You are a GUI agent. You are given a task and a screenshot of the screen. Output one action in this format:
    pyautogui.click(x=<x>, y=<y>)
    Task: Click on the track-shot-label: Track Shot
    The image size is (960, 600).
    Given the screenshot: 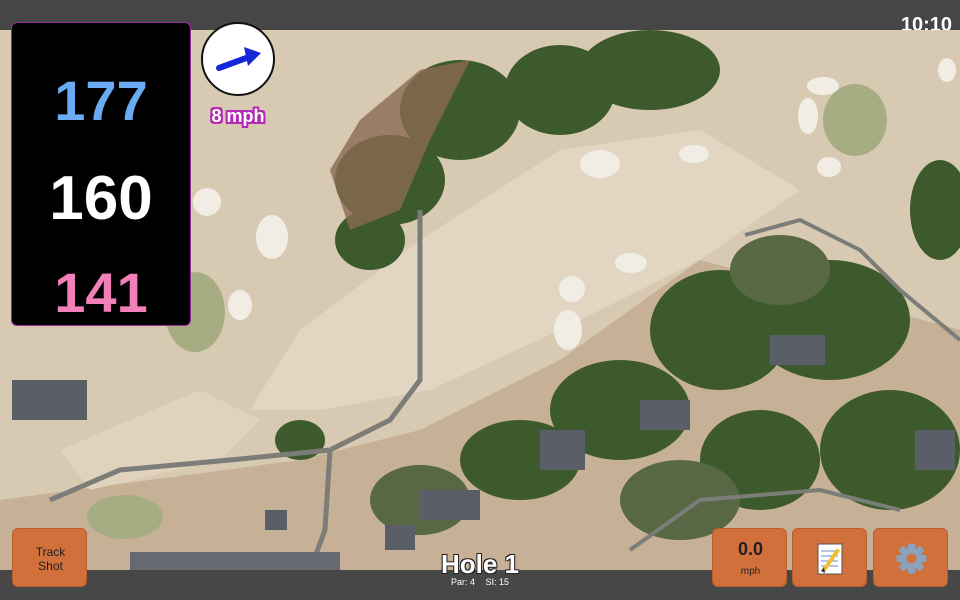 What is the action you would take?
    pyautogui.click(x=50, y=559)
    